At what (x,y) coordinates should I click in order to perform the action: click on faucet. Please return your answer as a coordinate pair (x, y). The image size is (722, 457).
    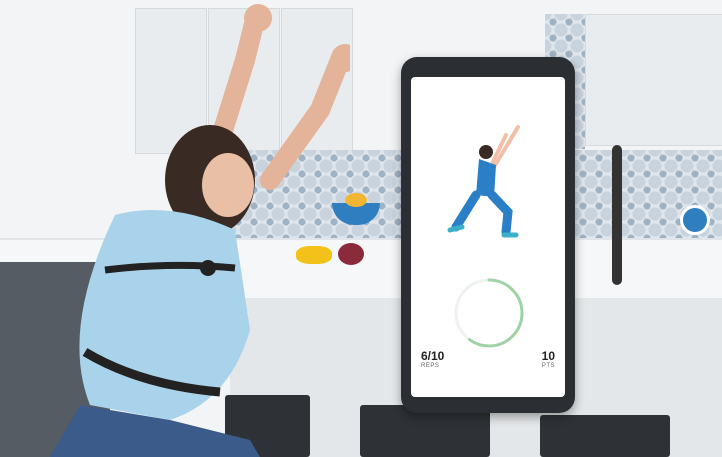
    Looking at the image, I should click on (617, 215).